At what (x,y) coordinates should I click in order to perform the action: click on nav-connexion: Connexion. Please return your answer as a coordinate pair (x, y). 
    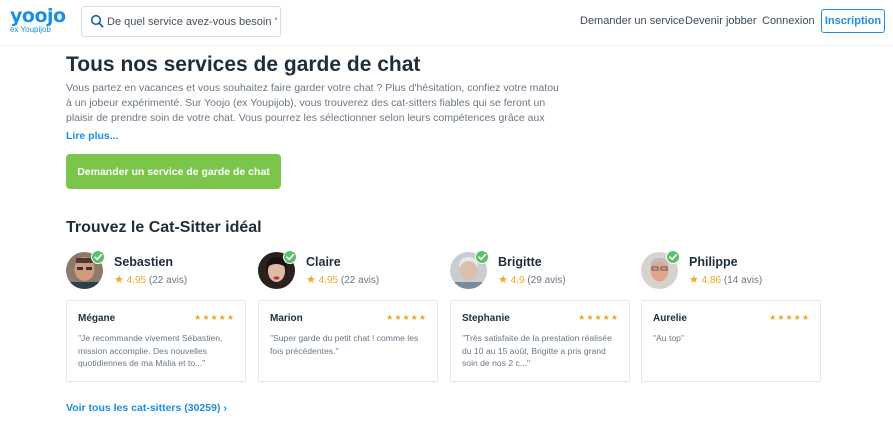
    Looking at the image, I should click on (788, 21).